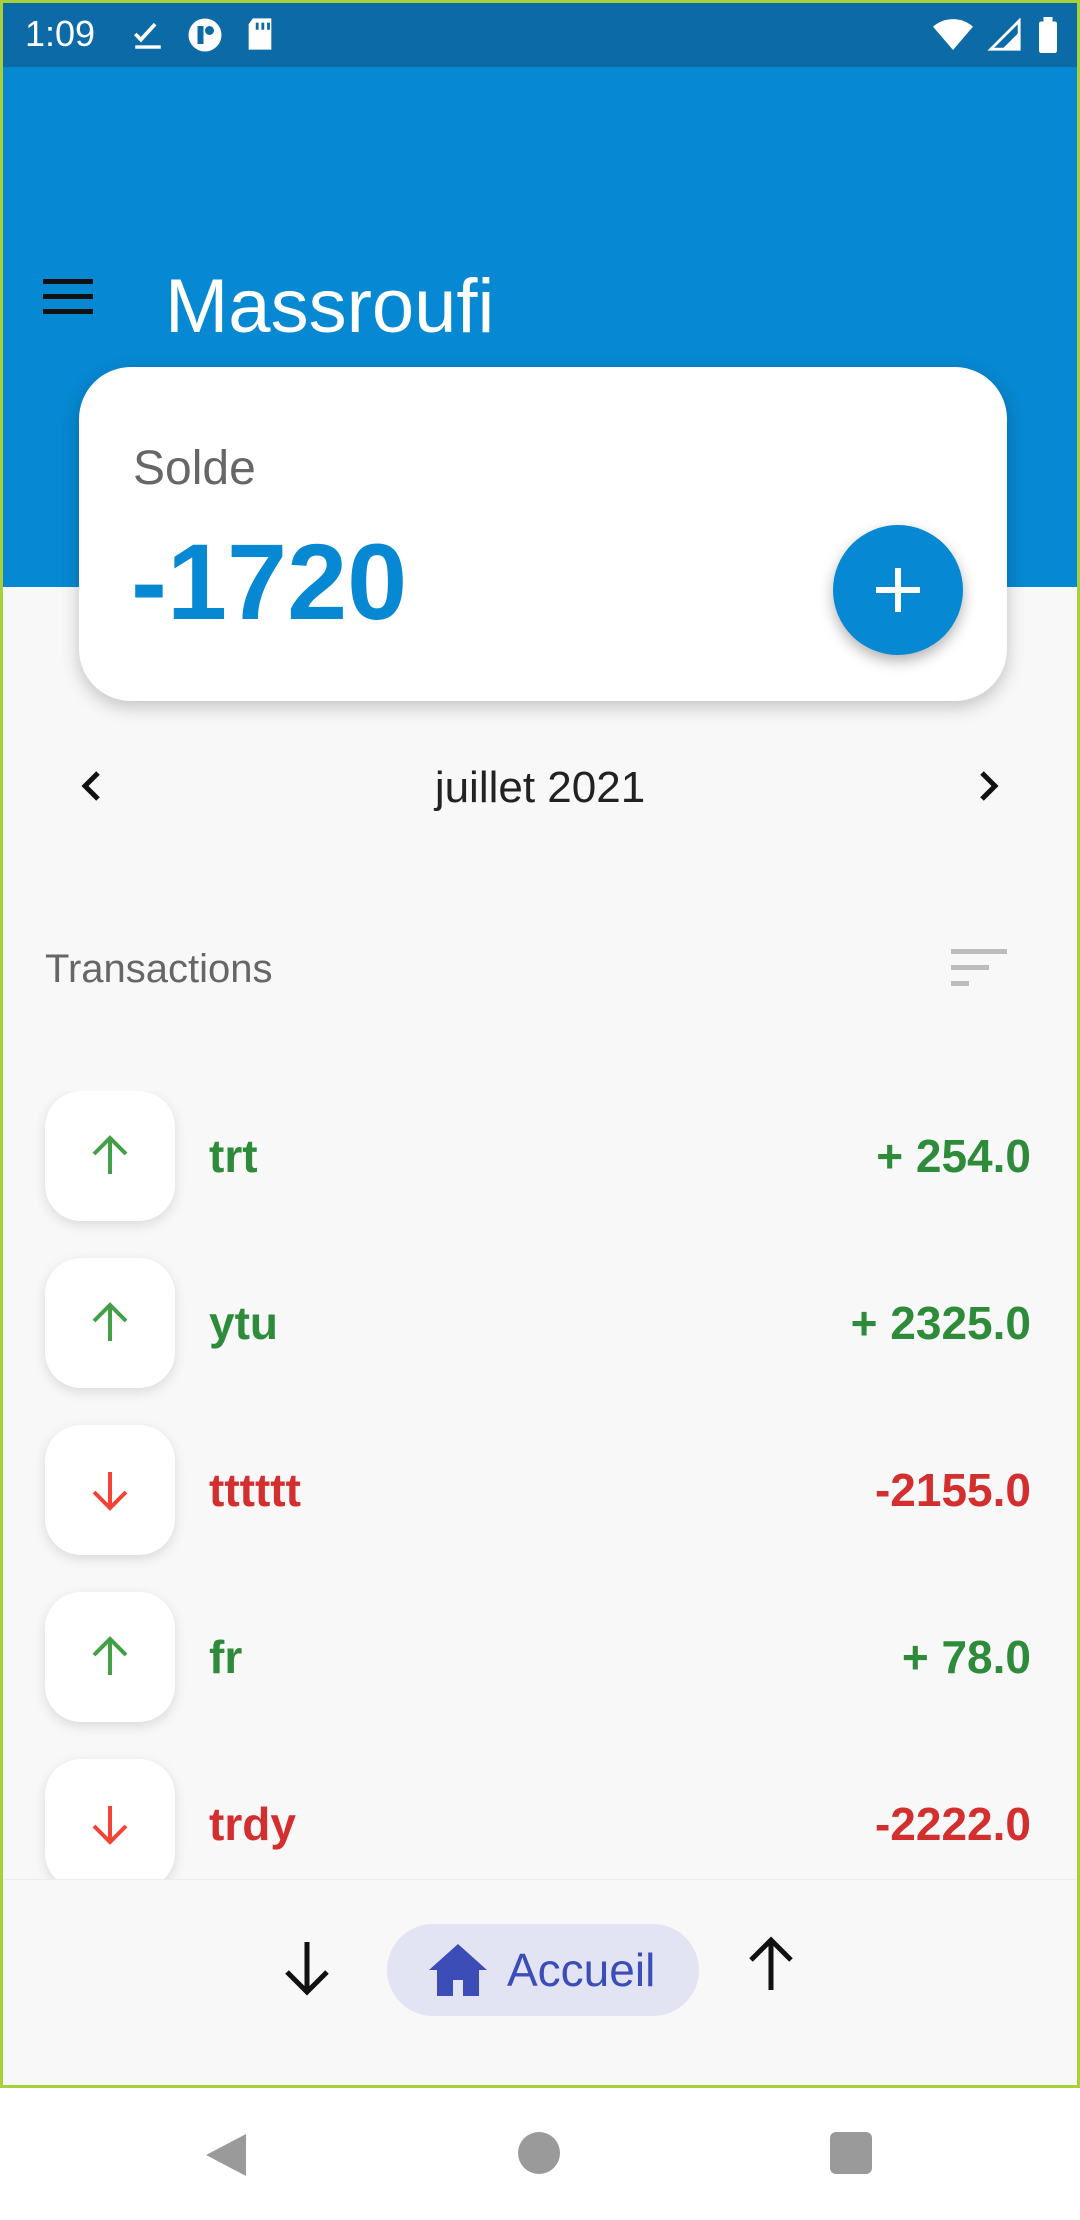  I want to click on chevron-right-icon, so click(988, 786).